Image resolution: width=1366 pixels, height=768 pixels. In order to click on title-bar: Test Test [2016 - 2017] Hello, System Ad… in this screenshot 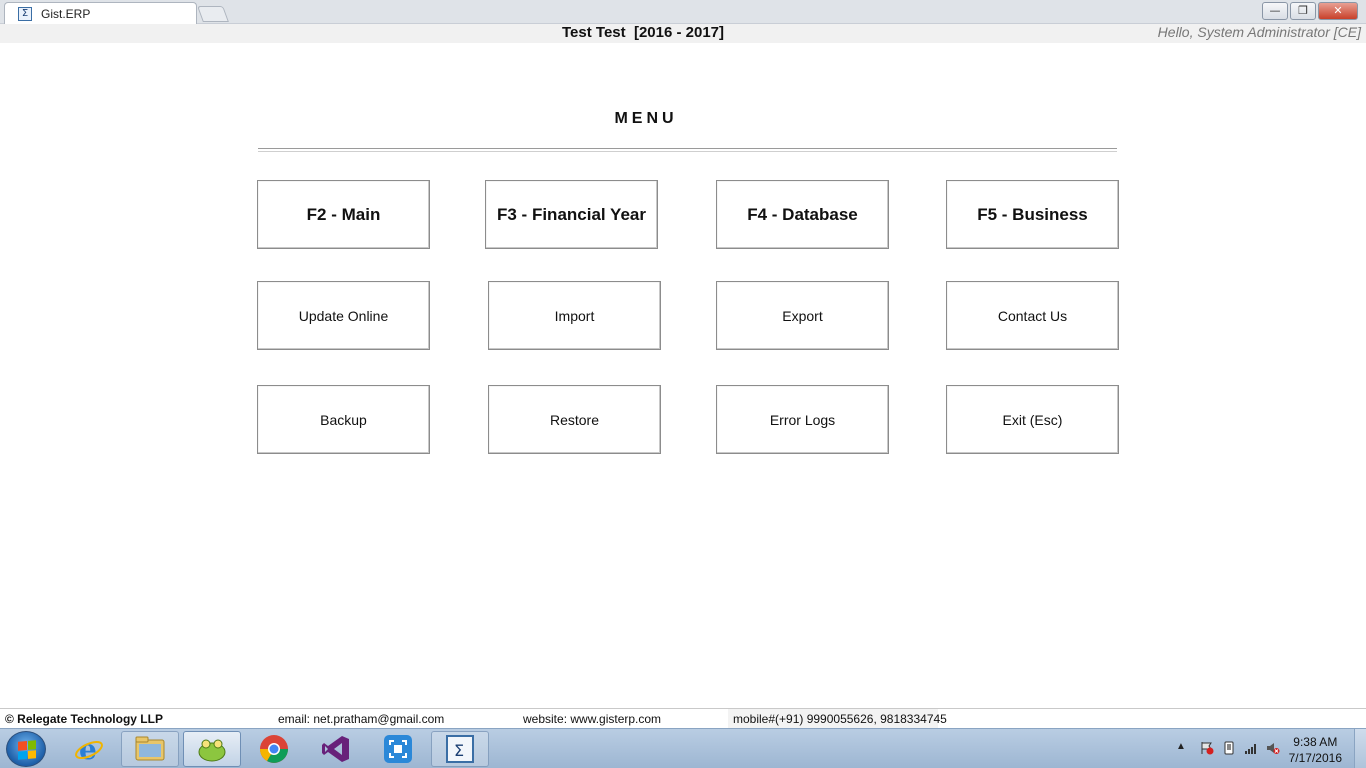, I will do `click(683, 33)`.